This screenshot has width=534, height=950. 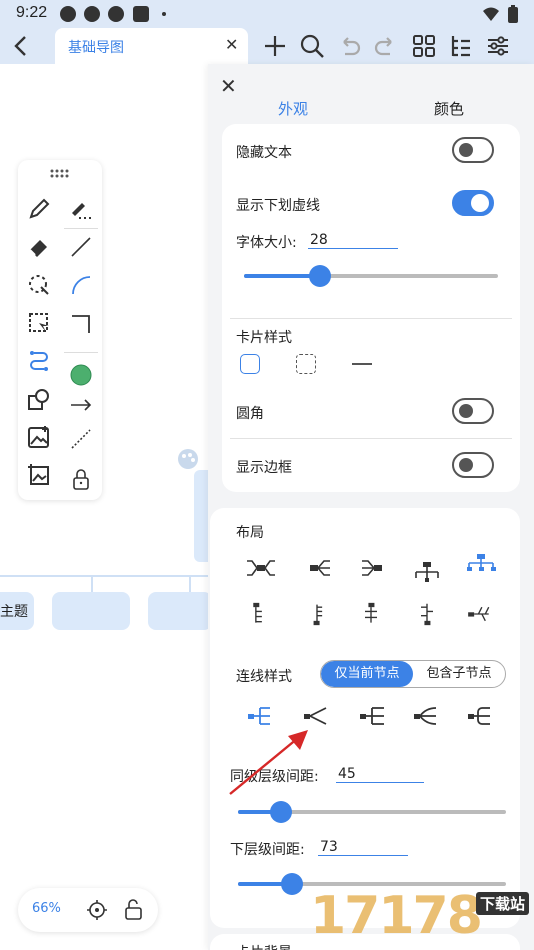 I want to click on sibling-gap-input: 45, so click(x=380, y=774).